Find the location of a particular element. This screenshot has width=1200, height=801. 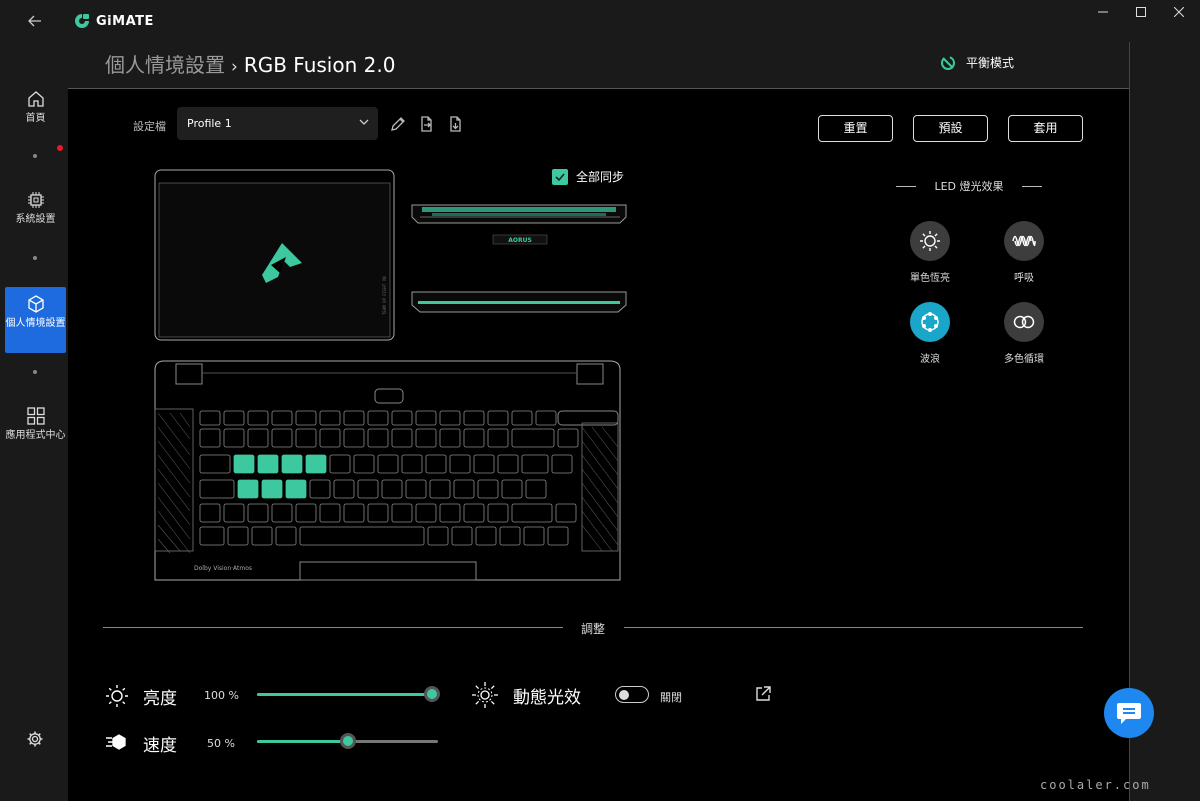

effect-static: 單色恆亮 is located at coordinates (930, 252).